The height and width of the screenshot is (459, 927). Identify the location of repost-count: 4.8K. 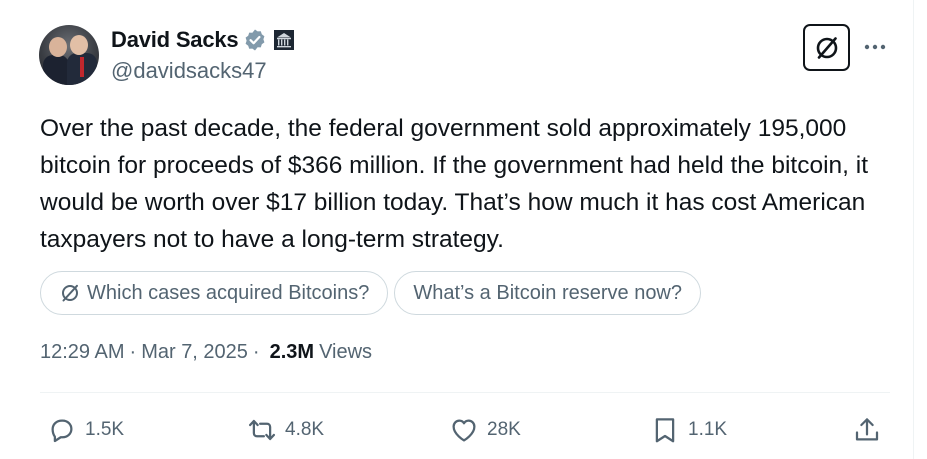
(305, 429).